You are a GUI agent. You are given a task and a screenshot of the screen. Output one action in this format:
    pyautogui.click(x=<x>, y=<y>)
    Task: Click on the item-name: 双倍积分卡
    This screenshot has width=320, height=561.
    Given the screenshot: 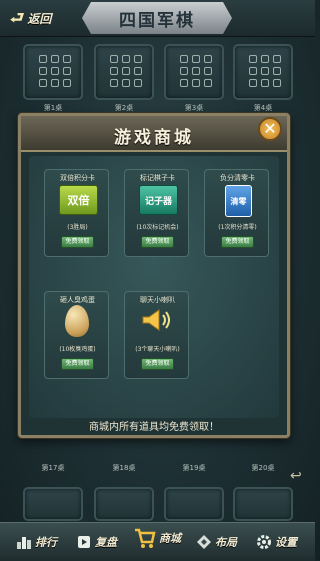 What is the action you would take?
    pyautogui.click(x=77, y=178)
    